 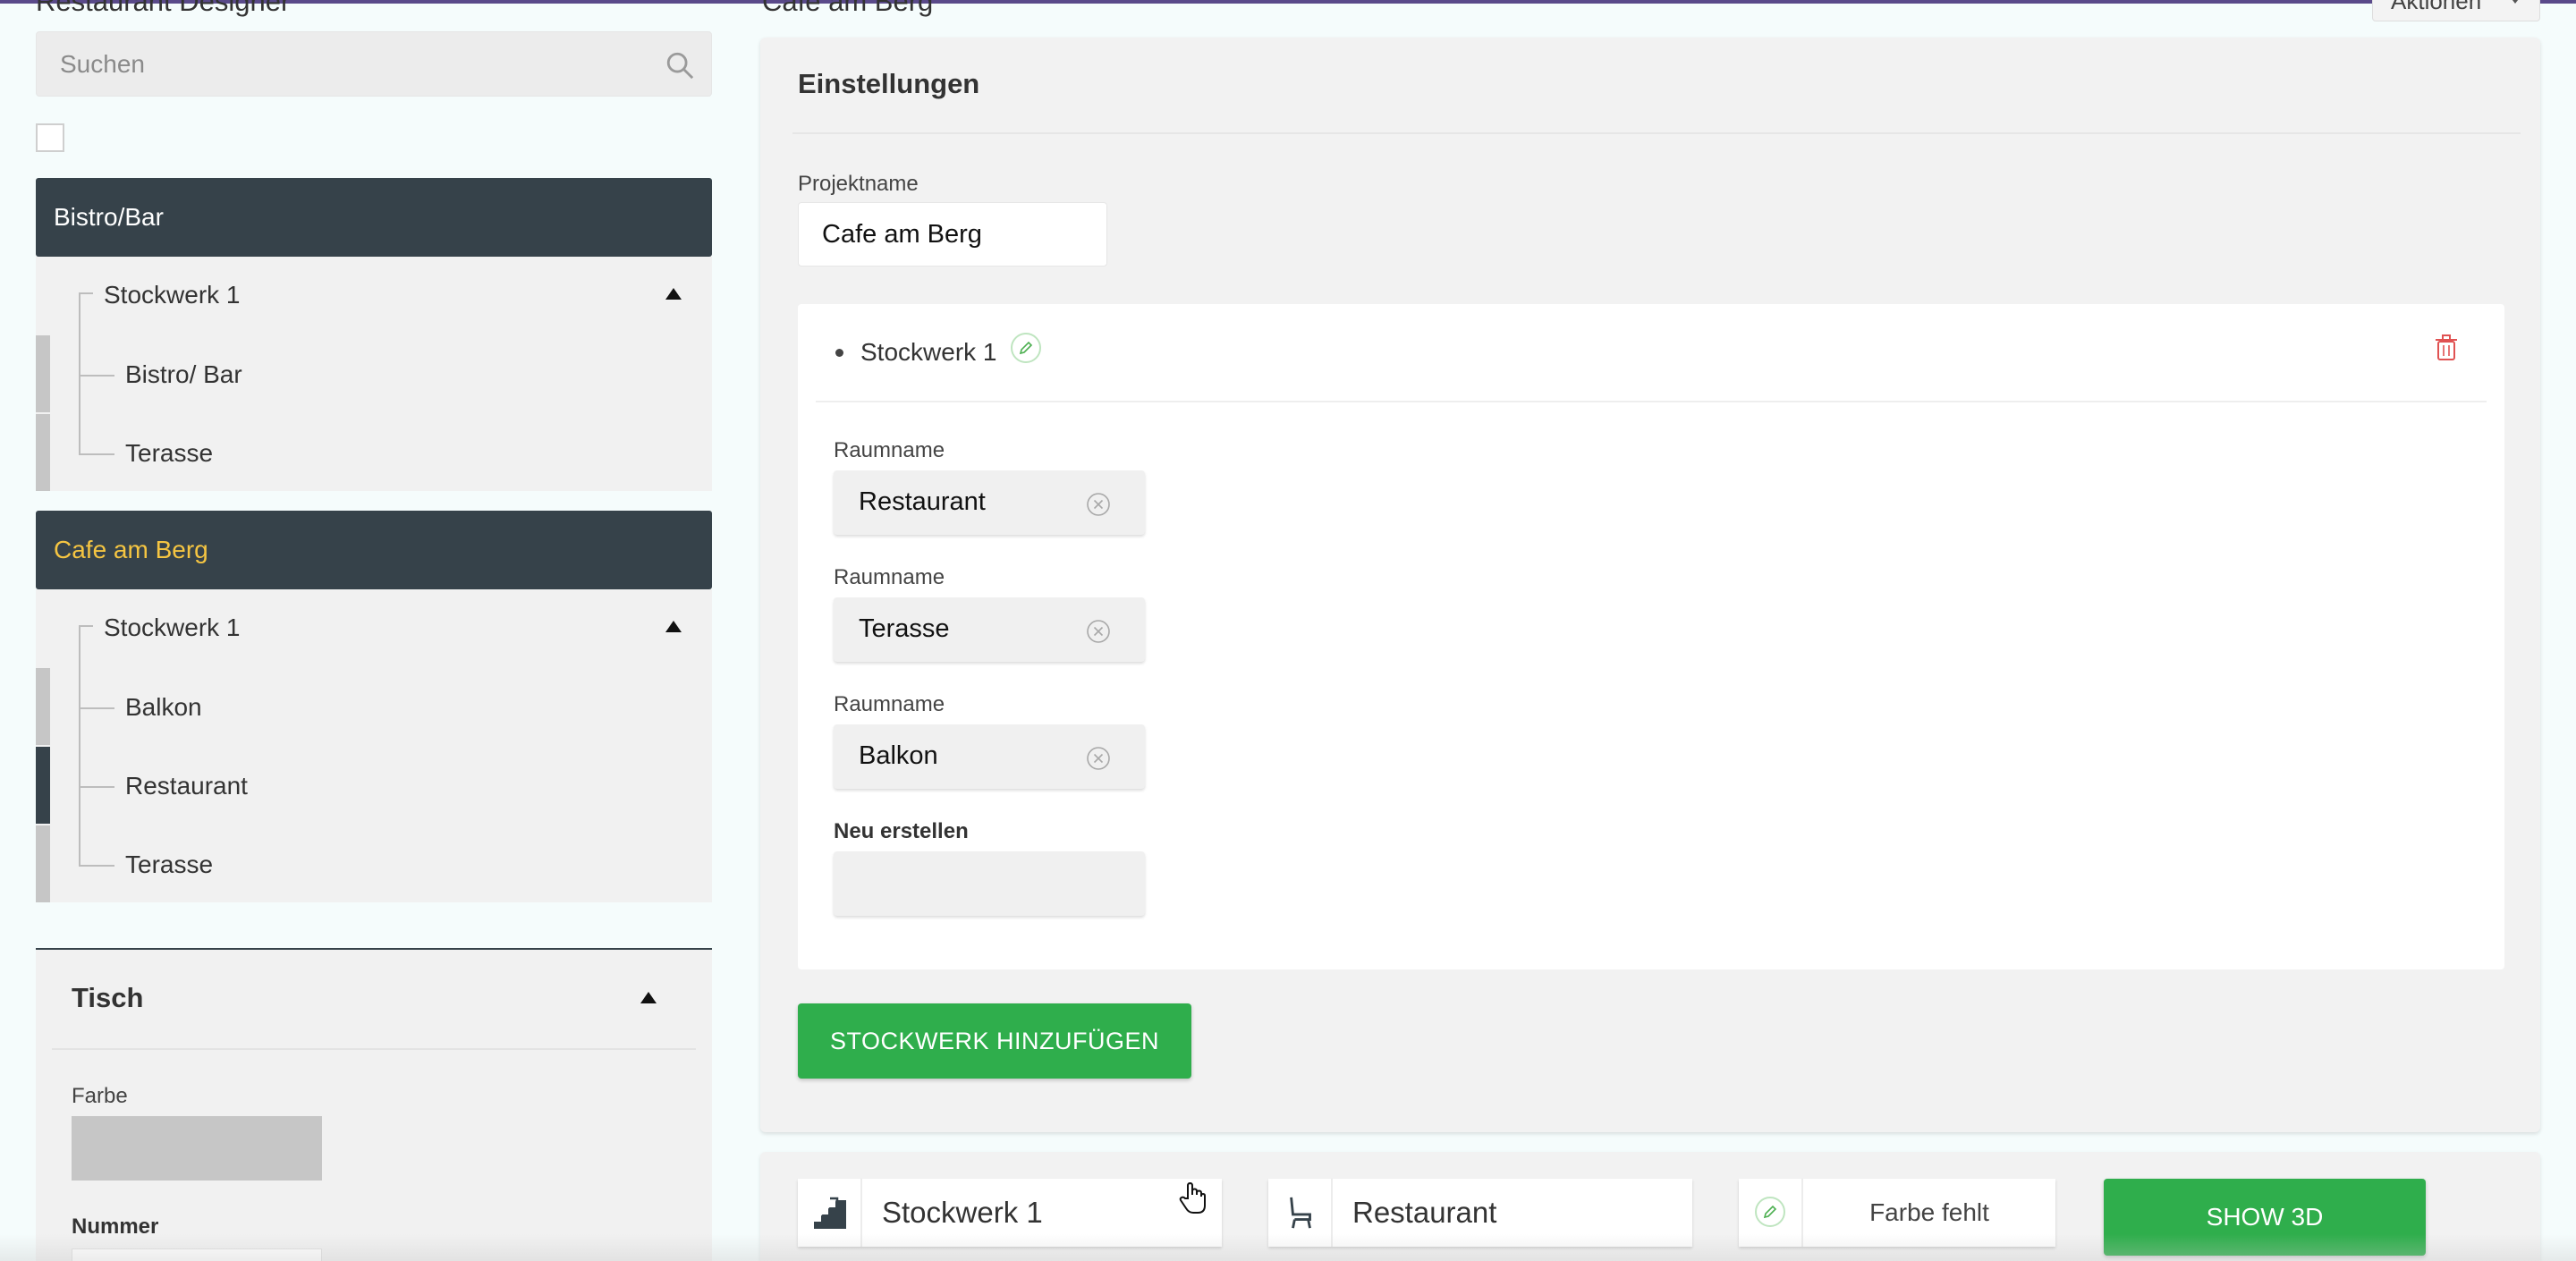 I want to click on room-name-input: Restaurant, so click(x=989, y=503).